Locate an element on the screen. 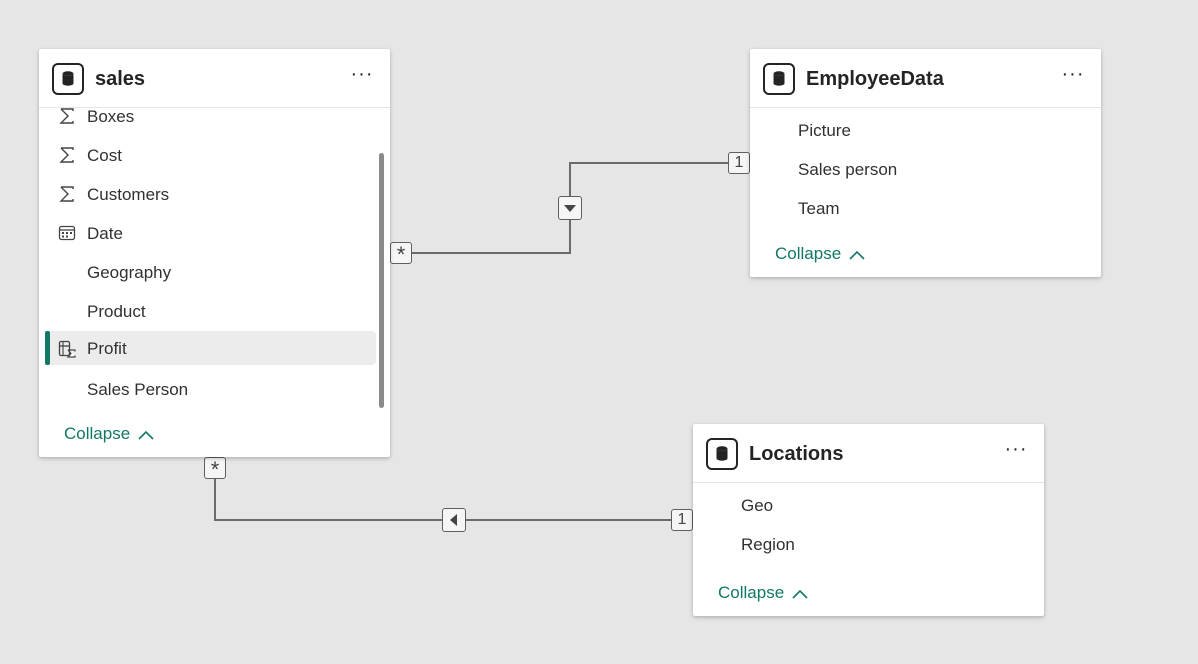  field-label: Customers is located at coordinates (128, 194).